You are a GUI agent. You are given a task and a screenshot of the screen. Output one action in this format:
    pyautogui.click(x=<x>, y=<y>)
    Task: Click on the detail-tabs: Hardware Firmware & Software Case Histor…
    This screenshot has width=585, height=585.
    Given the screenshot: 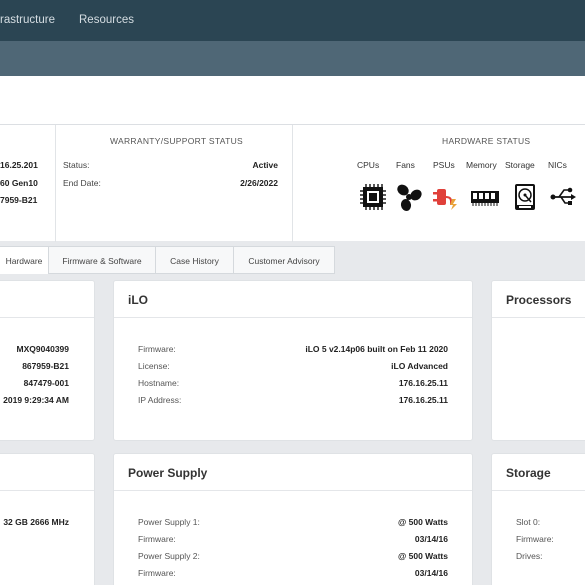 What is the action you would take?
    pyautogui.click(x=292, y=260)
    